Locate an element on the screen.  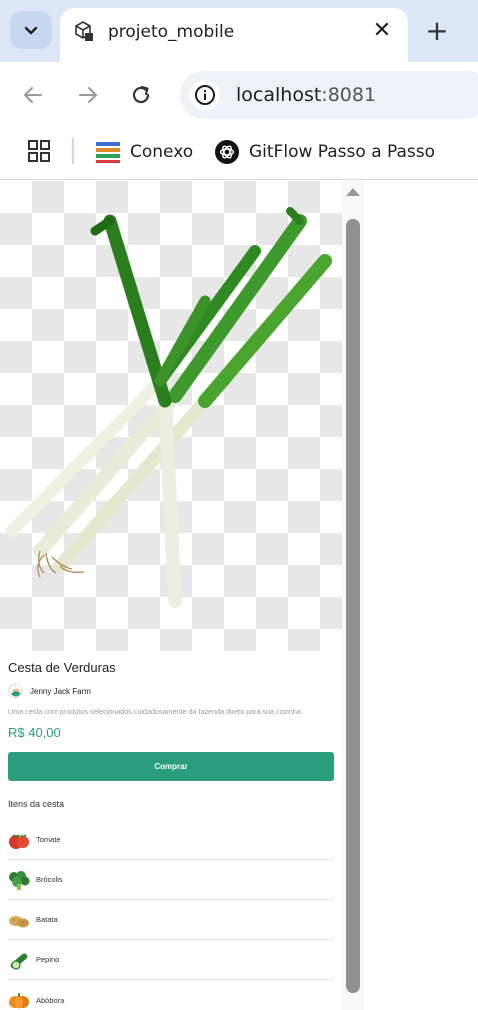
apps-grid-icon is located at coordinates (39, 151).